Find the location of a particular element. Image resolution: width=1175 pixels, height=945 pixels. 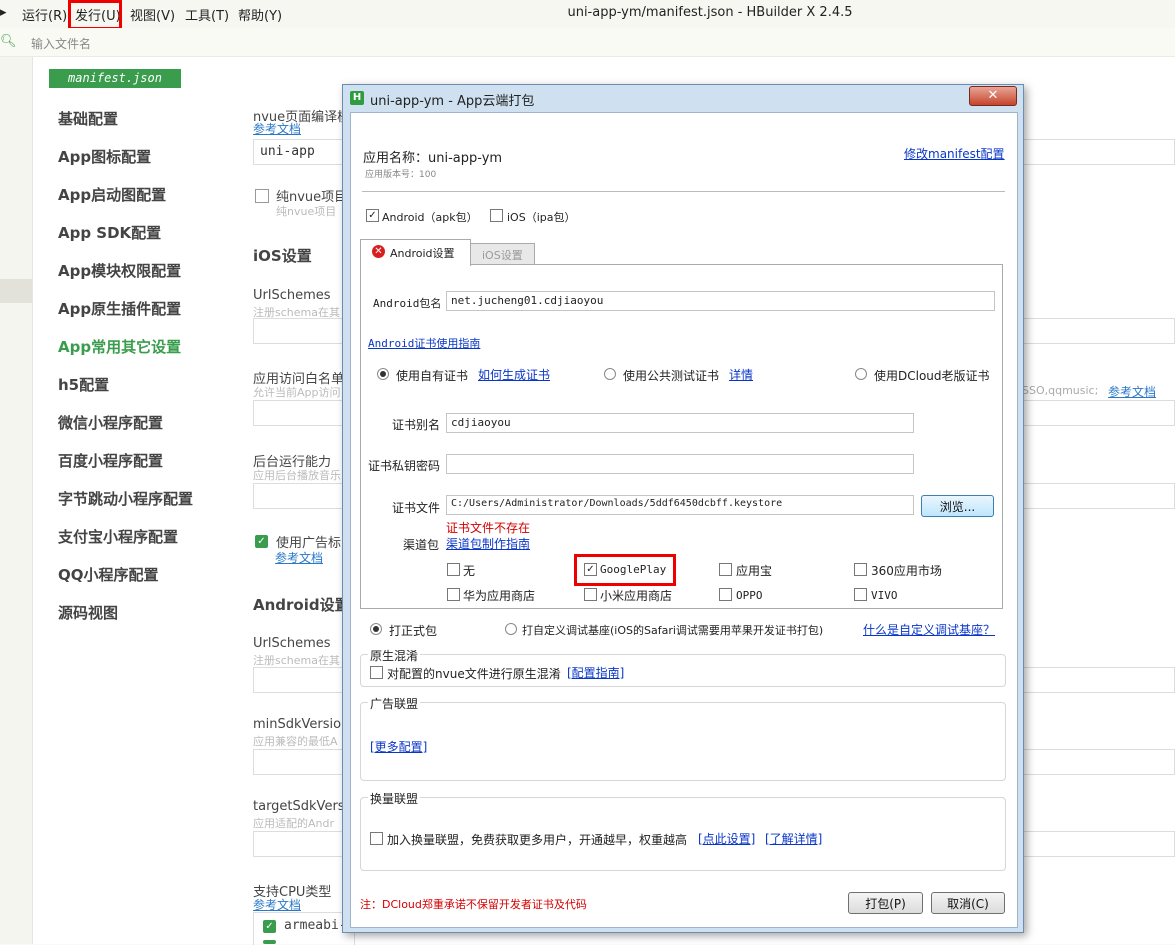

formal-pack-radio is located at coordinates (376, 629).